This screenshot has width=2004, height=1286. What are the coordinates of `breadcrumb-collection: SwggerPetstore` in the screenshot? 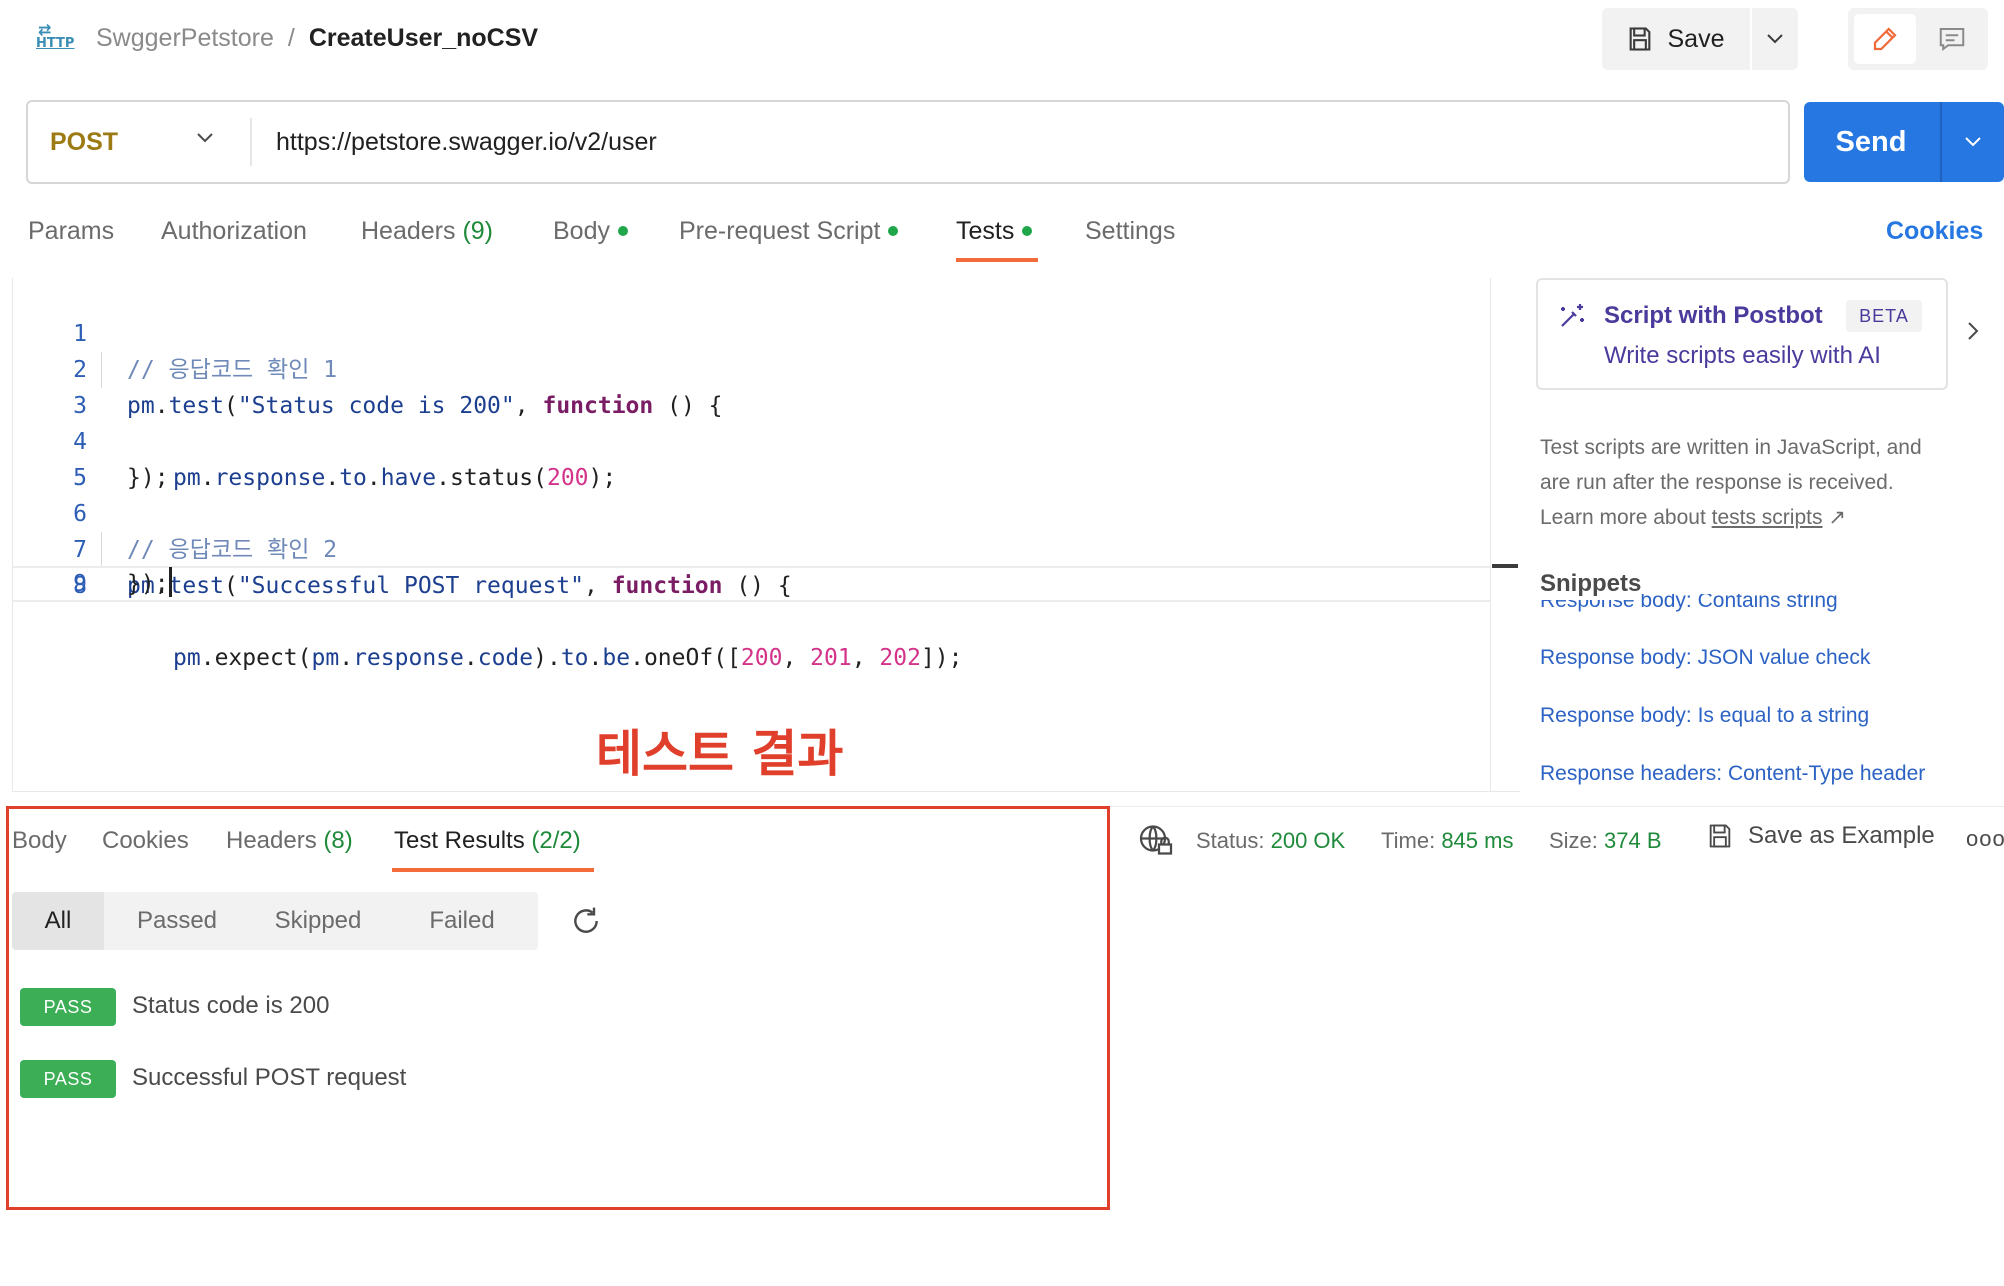 It's located at (185, 38).